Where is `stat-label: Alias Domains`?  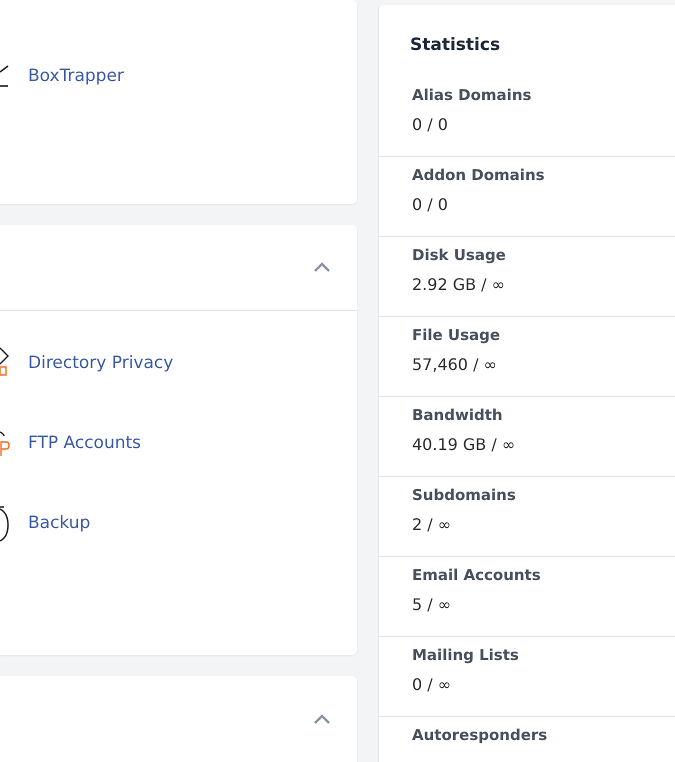
stat-label: Alias Domains is located at coordinates (472, 95).